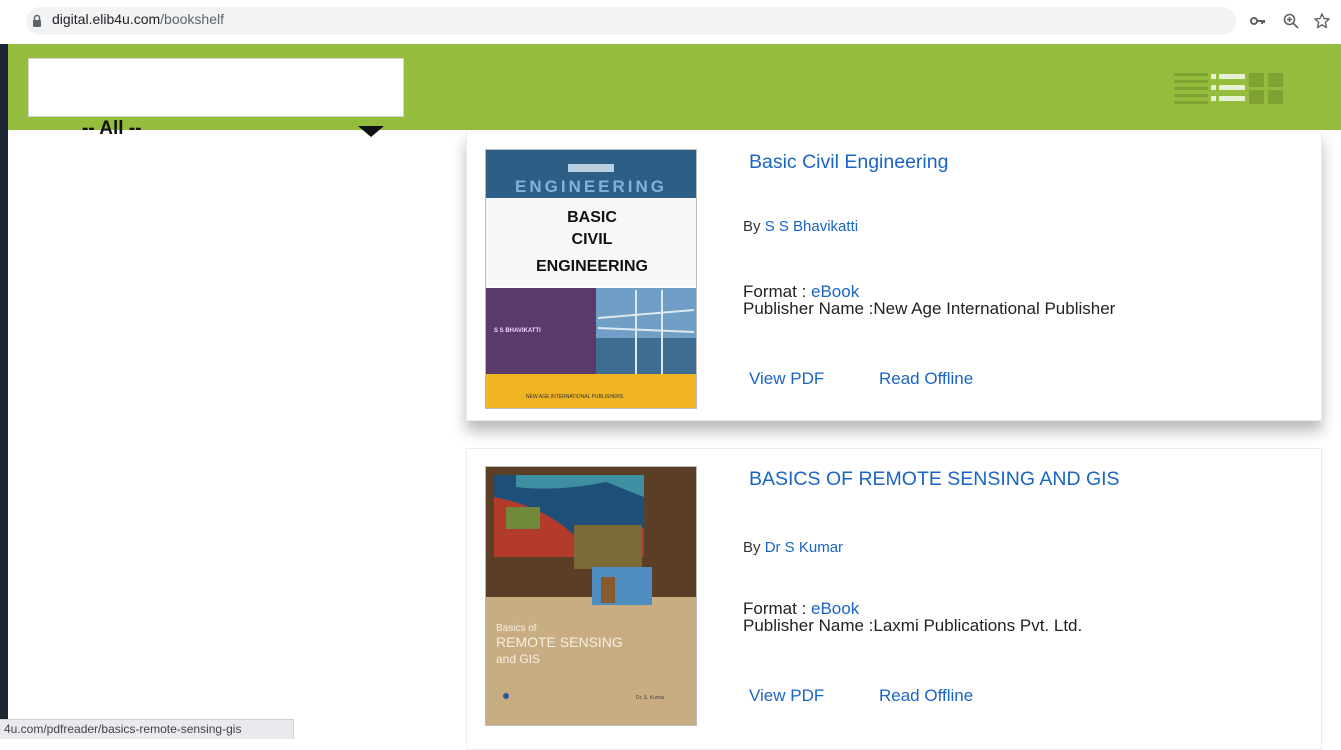  I want to click on author-link: S S Bhavikatti, so click(811, 226).